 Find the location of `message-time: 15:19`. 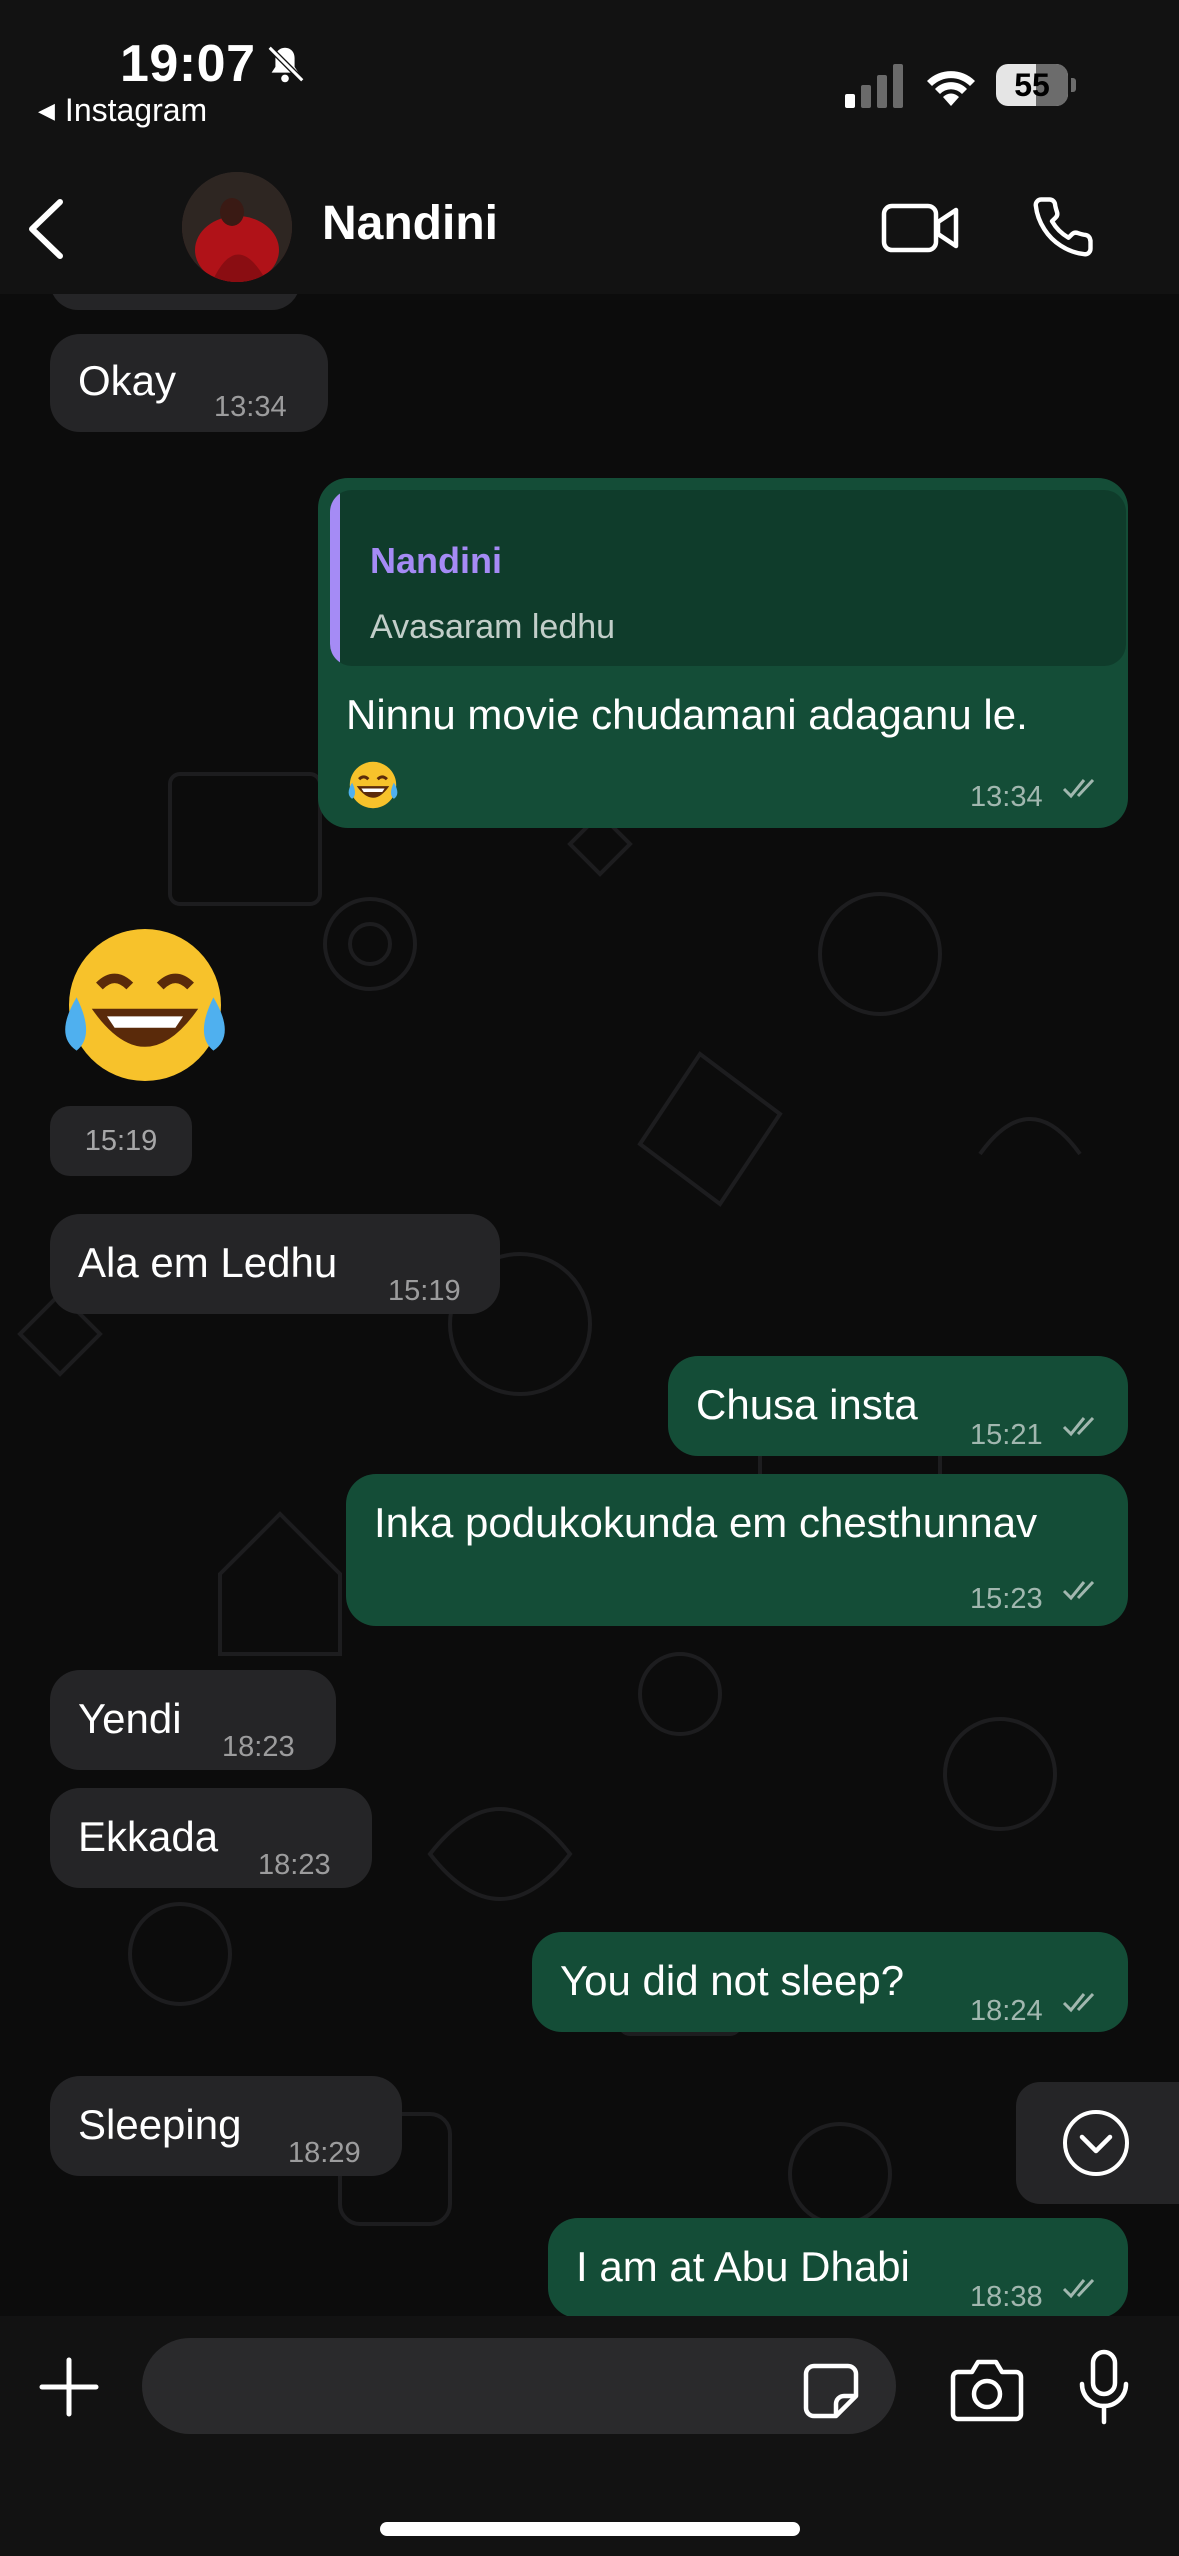

message-time: 15:19 is located at coordinates (424, 1291).